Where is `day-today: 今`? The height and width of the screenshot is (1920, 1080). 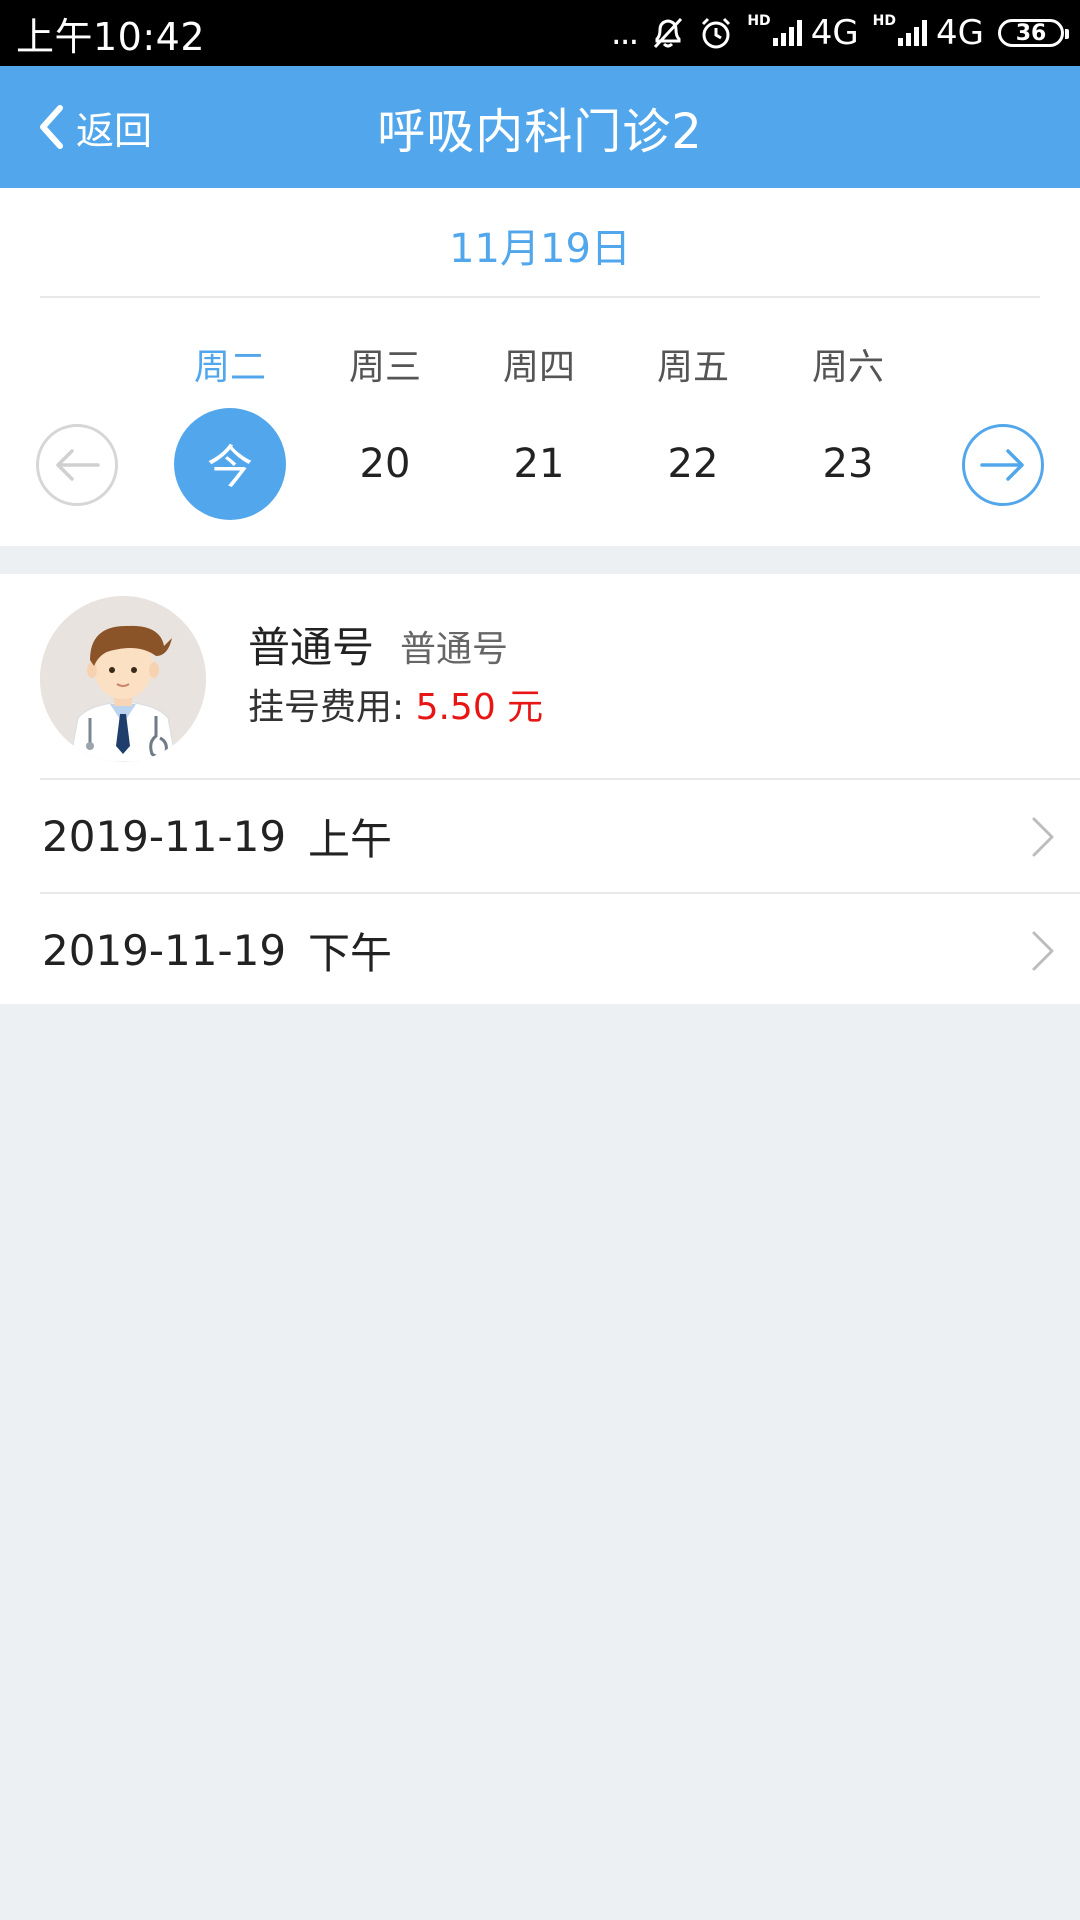
day-today: 今 is located at coordinates (230, 464).